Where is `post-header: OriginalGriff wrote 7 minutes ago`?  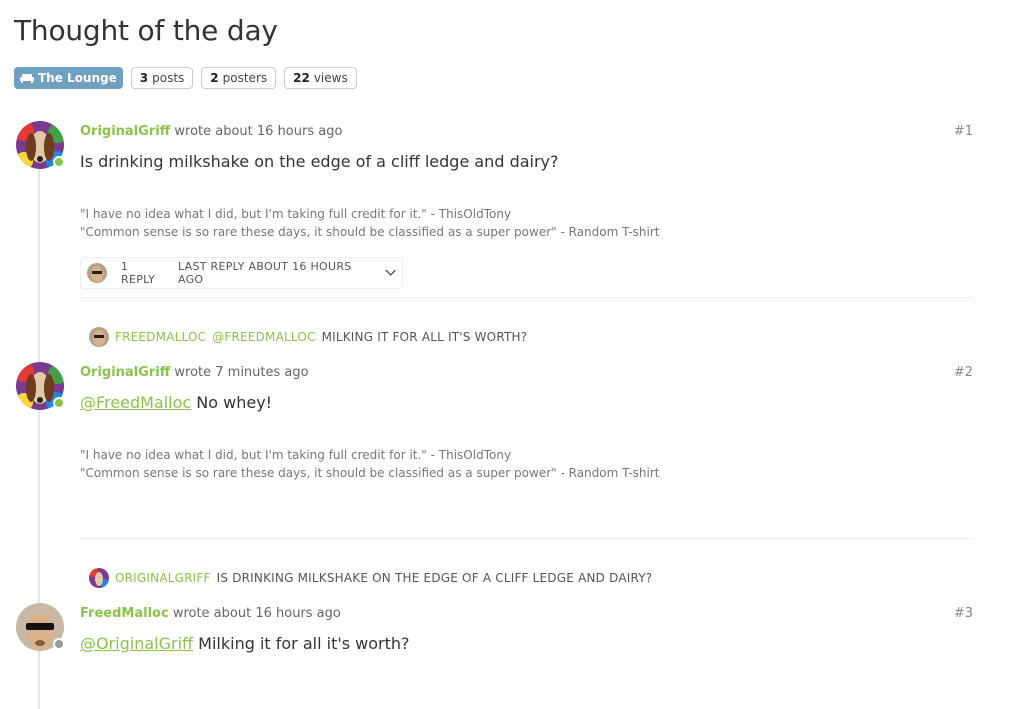 post-header: OriginalGriff wrote 7 minutes ago is located at coordinates (194, 372).